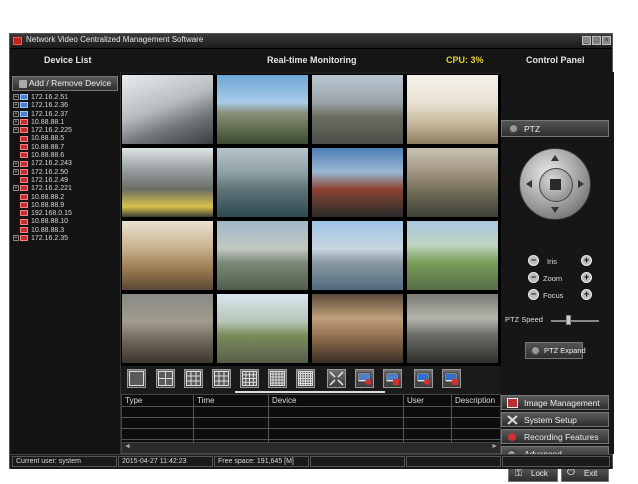  Describe the element at coordinates (65, 123) in the screenshot. I see `device-item: +10.88.88.1` at that location.